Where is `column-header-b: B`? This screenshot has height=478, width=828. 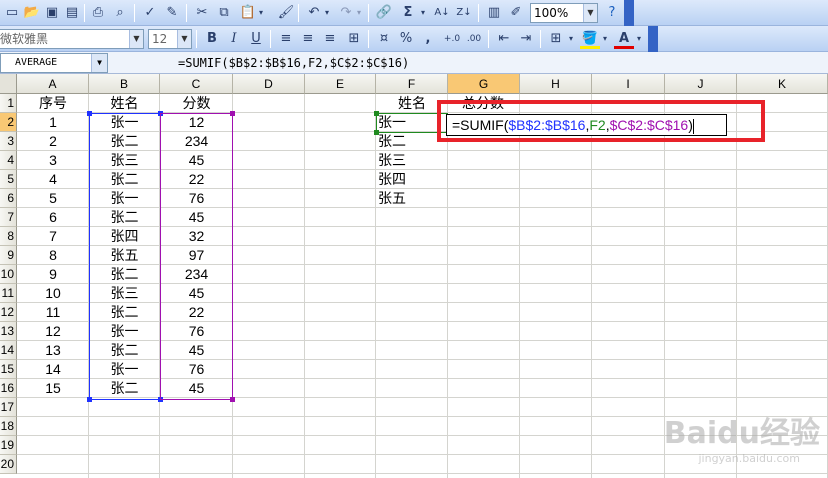 column-header-b: B is located at coordinates (124, 84).